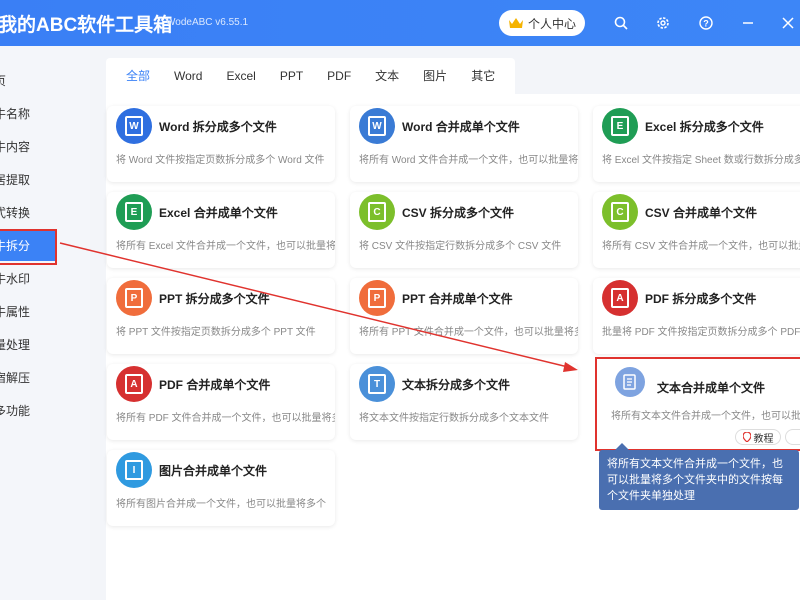 The image size is (800, 600). I want to click on gear-icon, so click(663, 23).